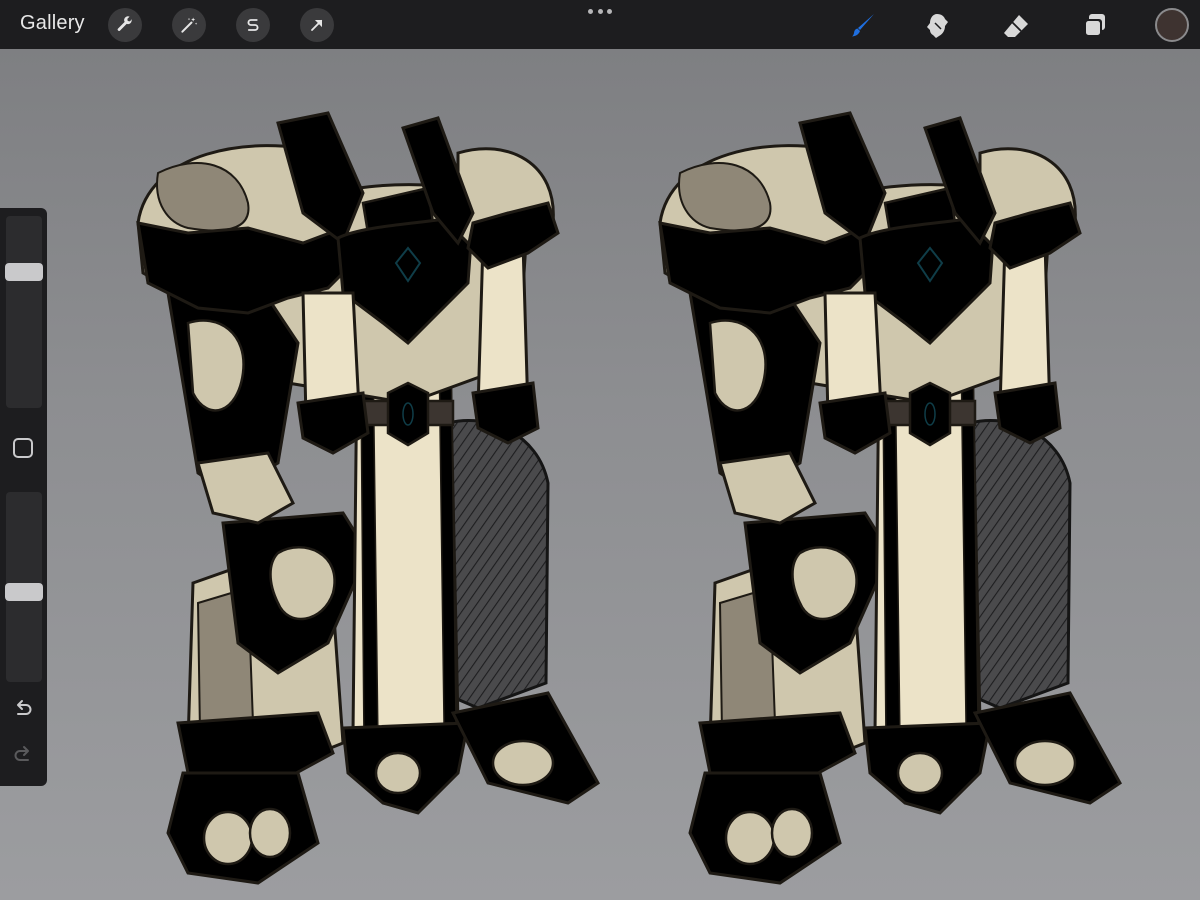 This screenshot has height=900, width=1200. I want to click on gallery-button: Gallery, so click(52, 23).